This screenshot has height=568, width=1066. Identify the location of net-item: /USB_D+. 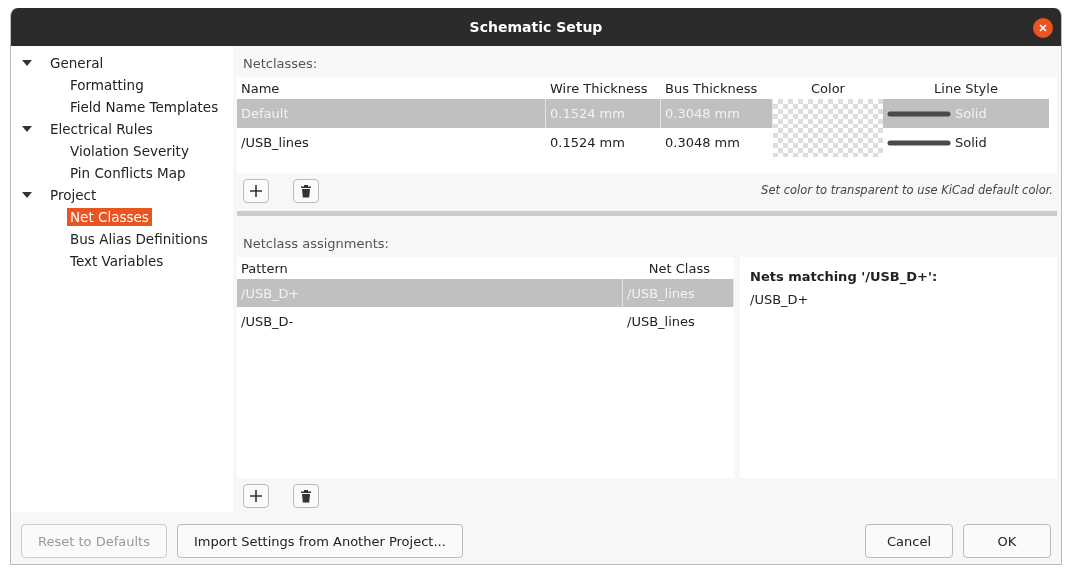
(780, 300).